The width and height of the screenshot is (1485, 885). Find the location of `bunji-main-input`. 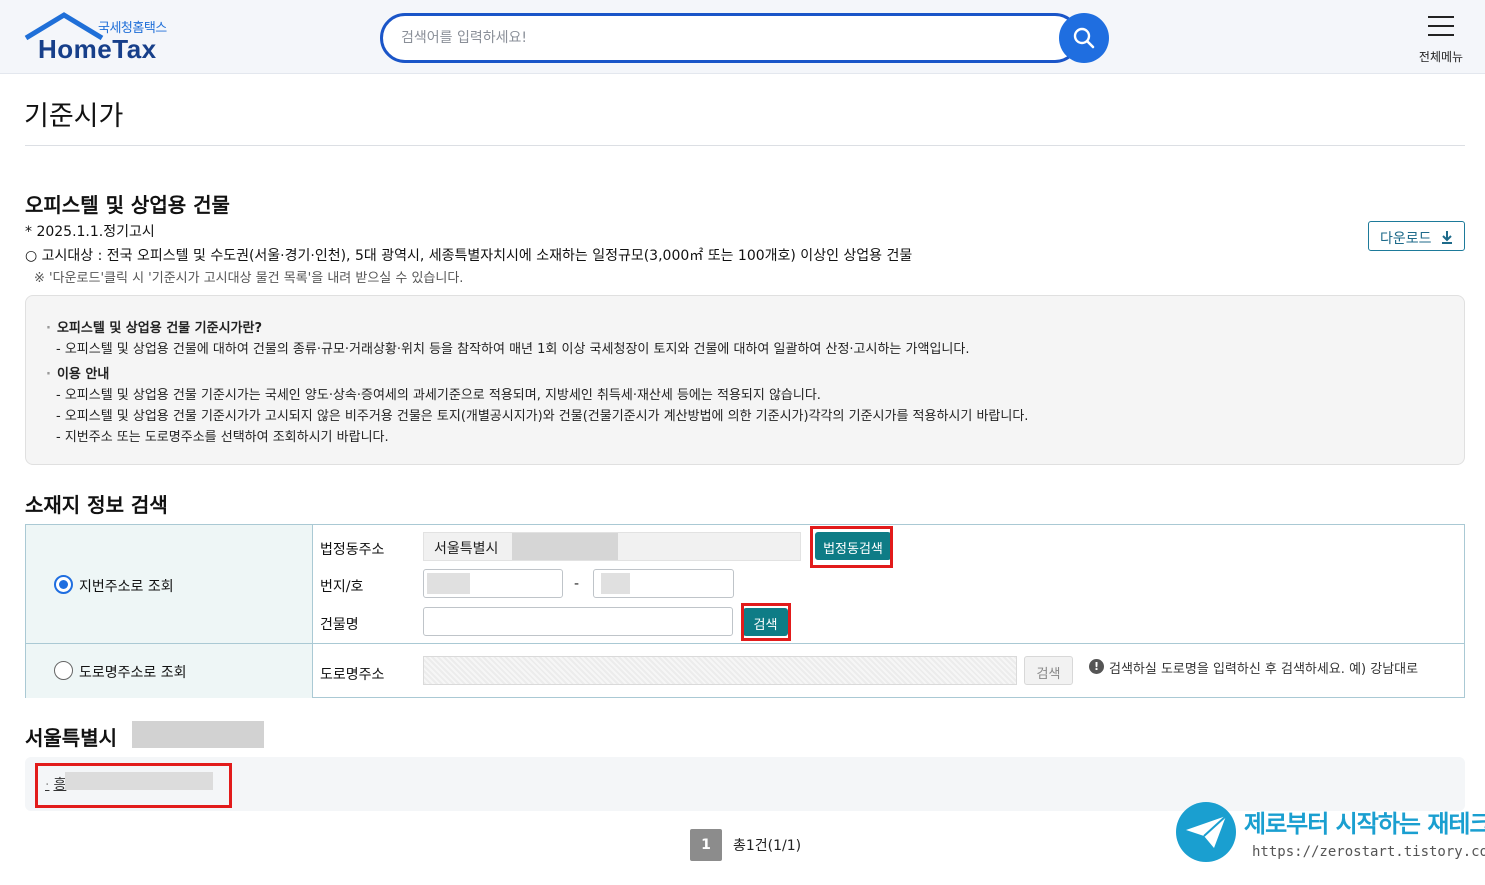

bunji-main-input is located at coordinates (493, 583).